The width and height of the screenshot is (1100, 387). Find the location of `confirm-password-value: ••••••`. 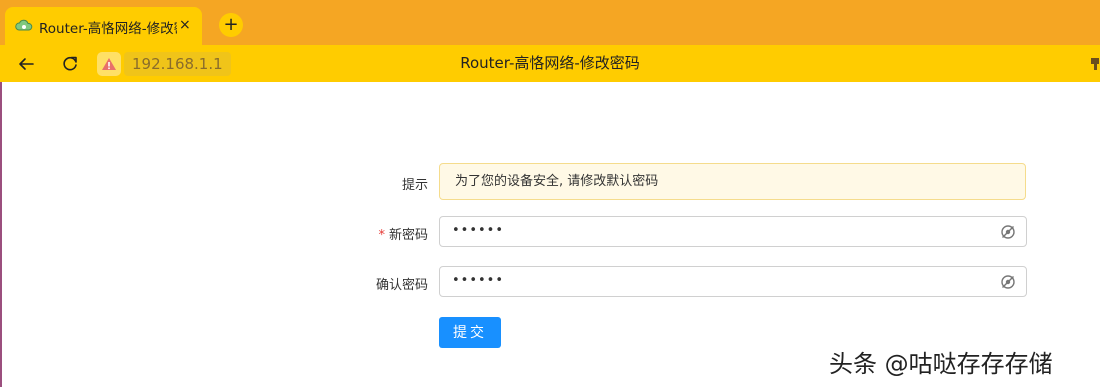

confirm-password-value: •••••• is located at coordinates (478, 280).